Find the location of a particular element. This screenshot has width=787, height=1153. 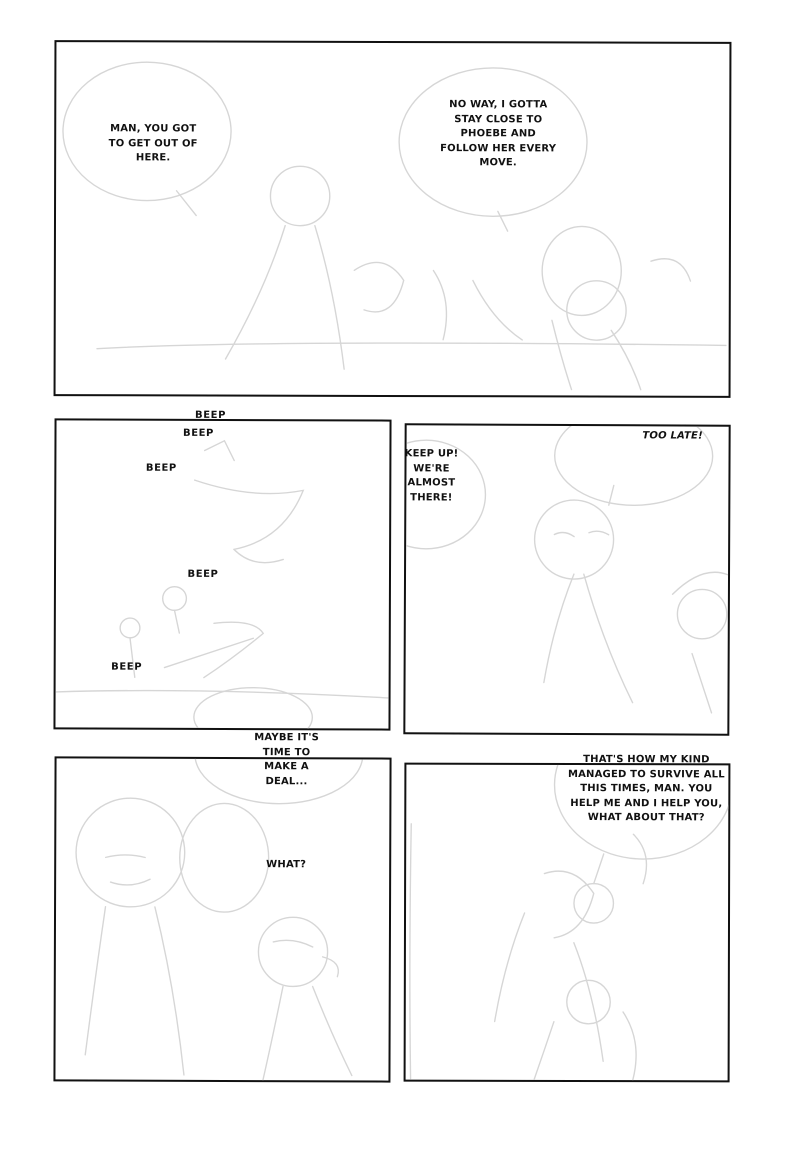

sfx-beep-1: BEEP is located at coordinates (211, 415).